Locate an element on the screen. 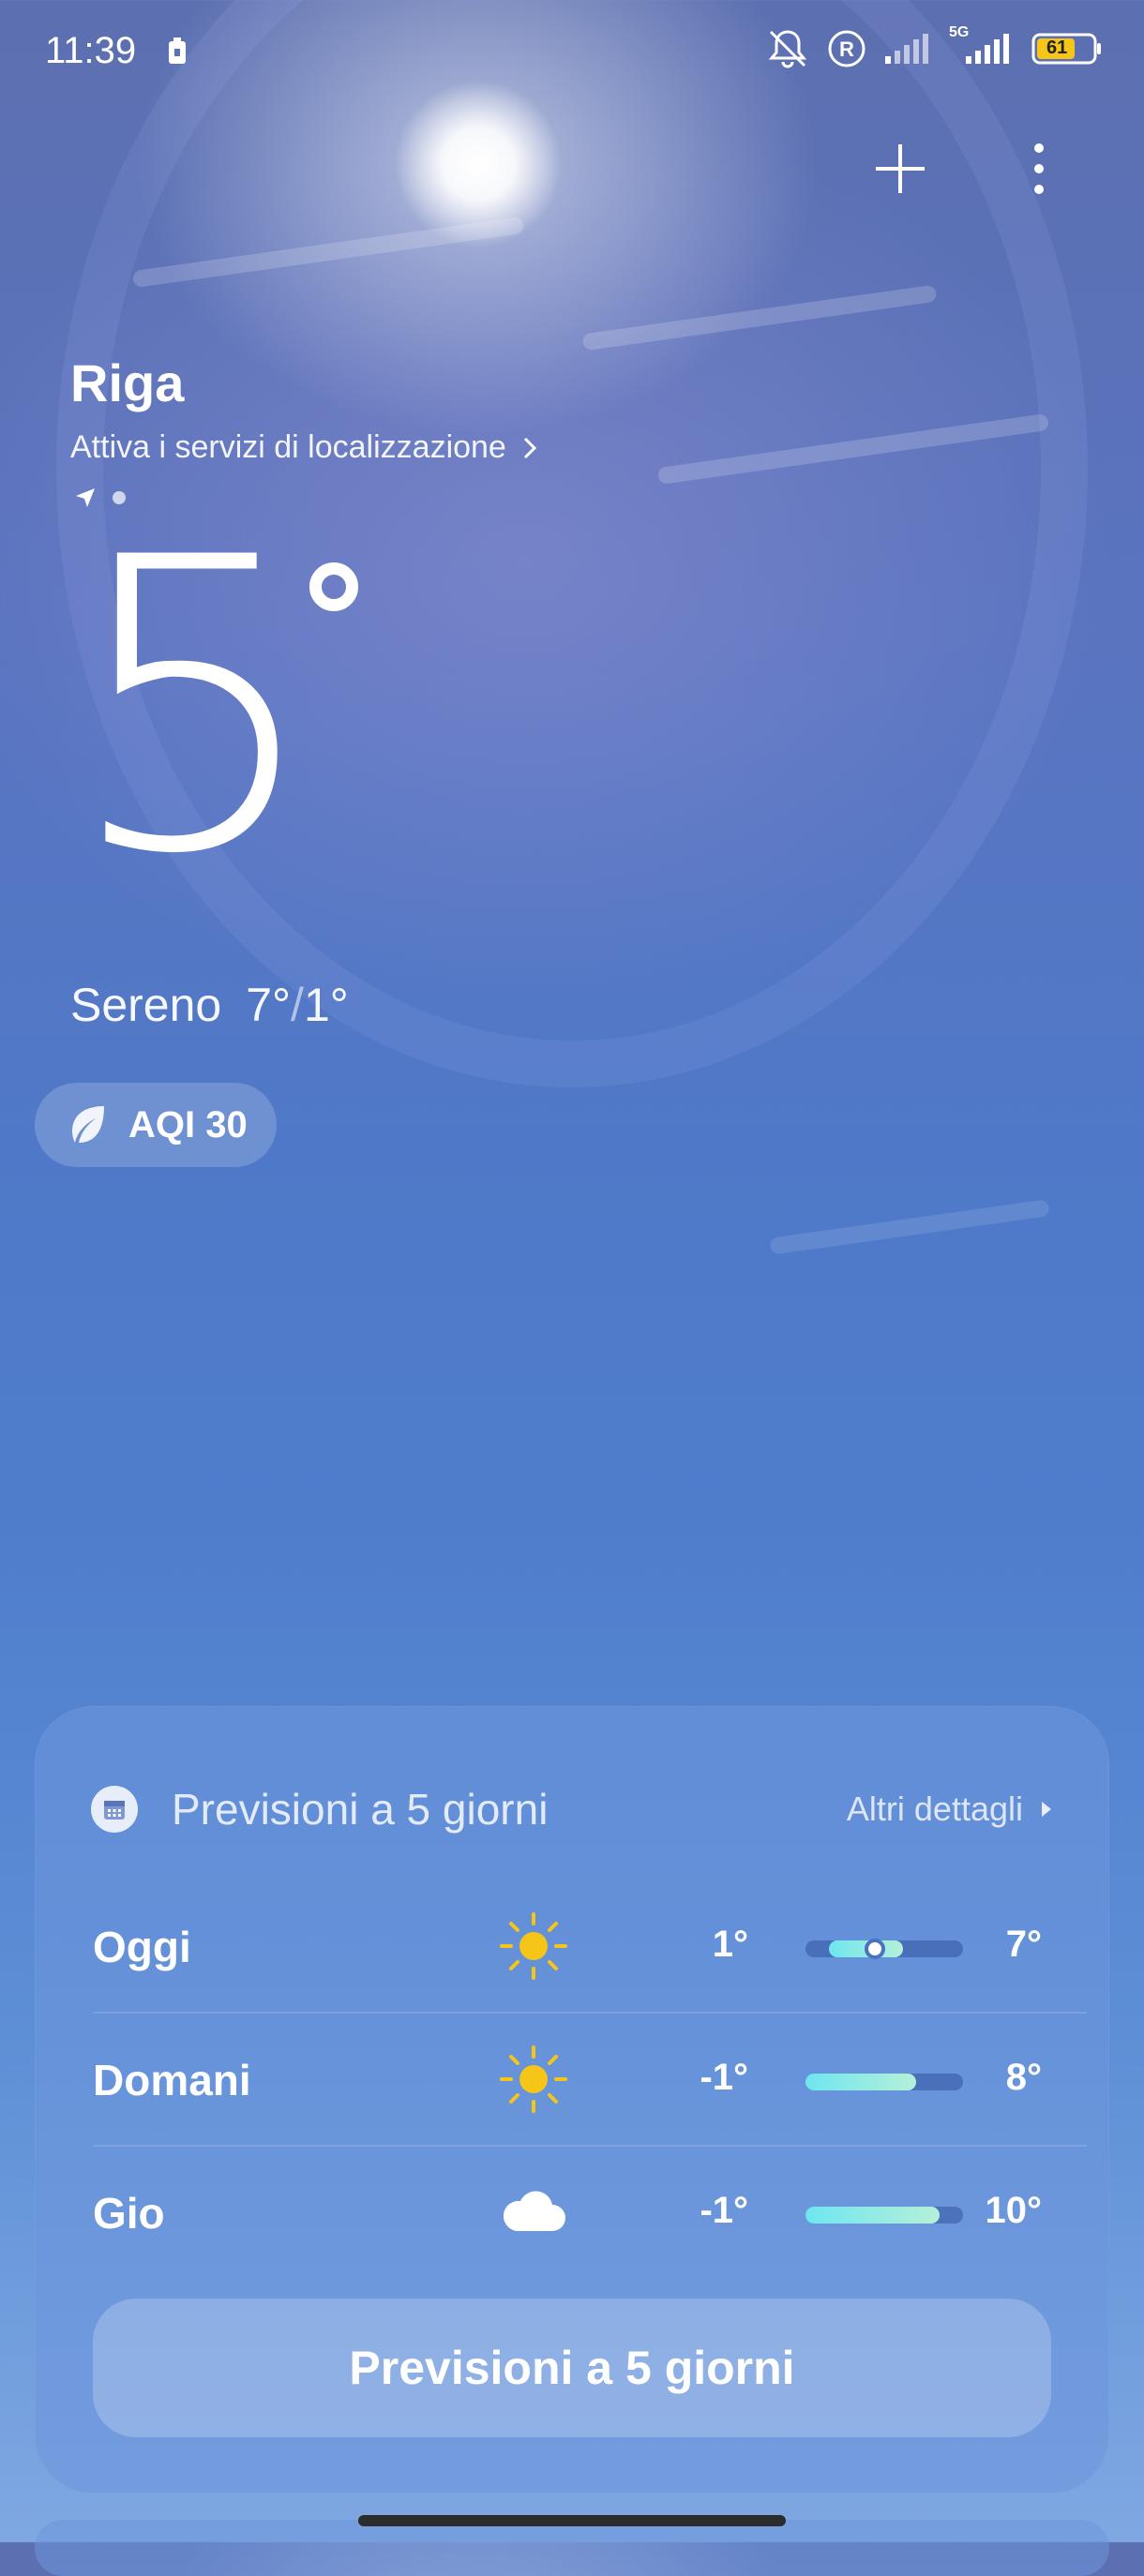 The height and width of the screenshot is (2576, 1144). triangle-right-icon is located at coordinates (1046, 1810).